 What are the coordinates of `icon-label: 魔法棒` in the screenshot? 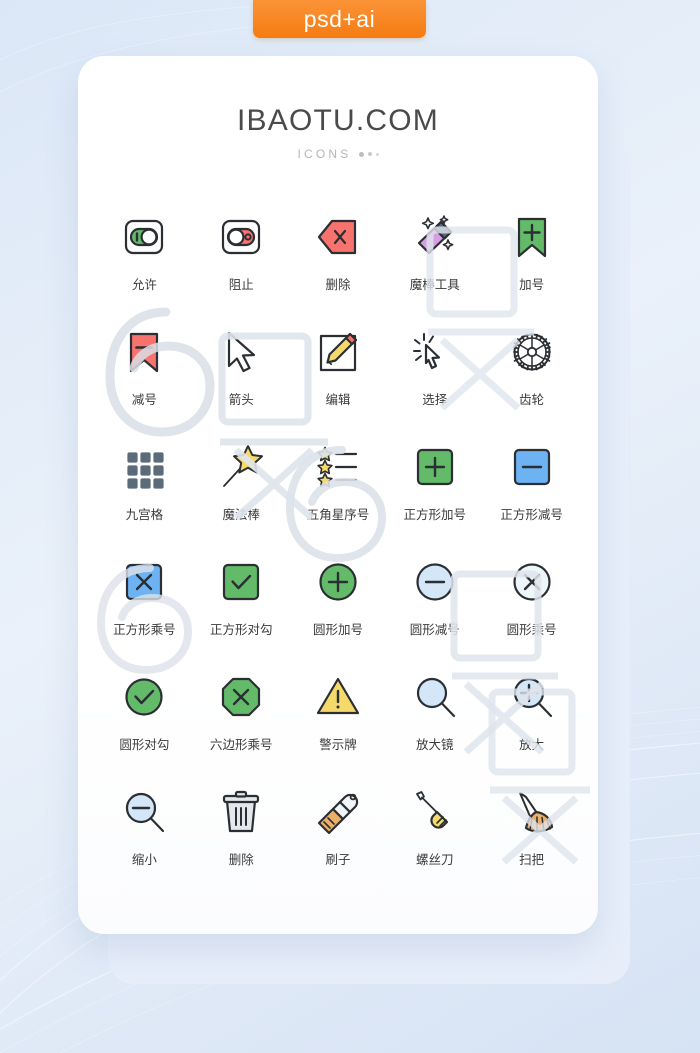 It's located at (241, 514).